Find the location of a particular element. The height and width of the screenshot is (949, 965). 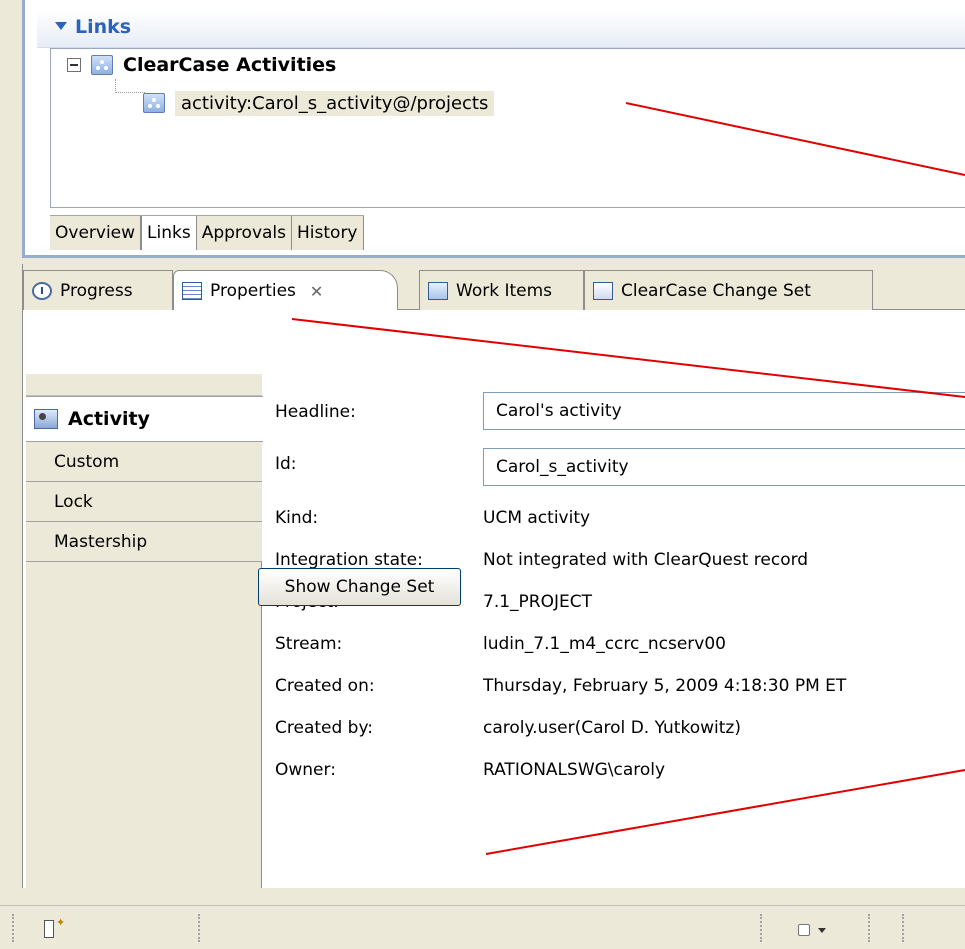

tab-progress: Progress is located at coordinates (98, 290).